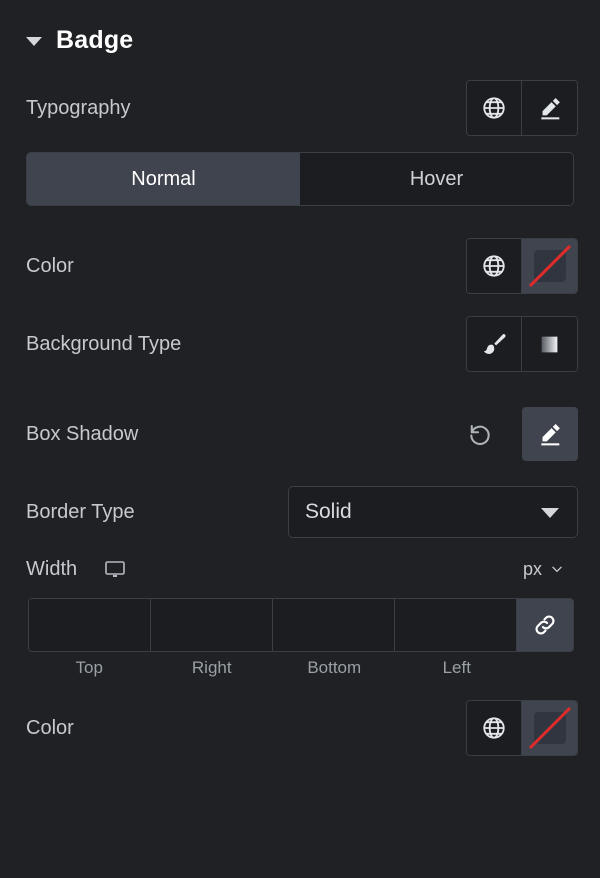  I want to click on border-color-button-group, so click(522, 728).